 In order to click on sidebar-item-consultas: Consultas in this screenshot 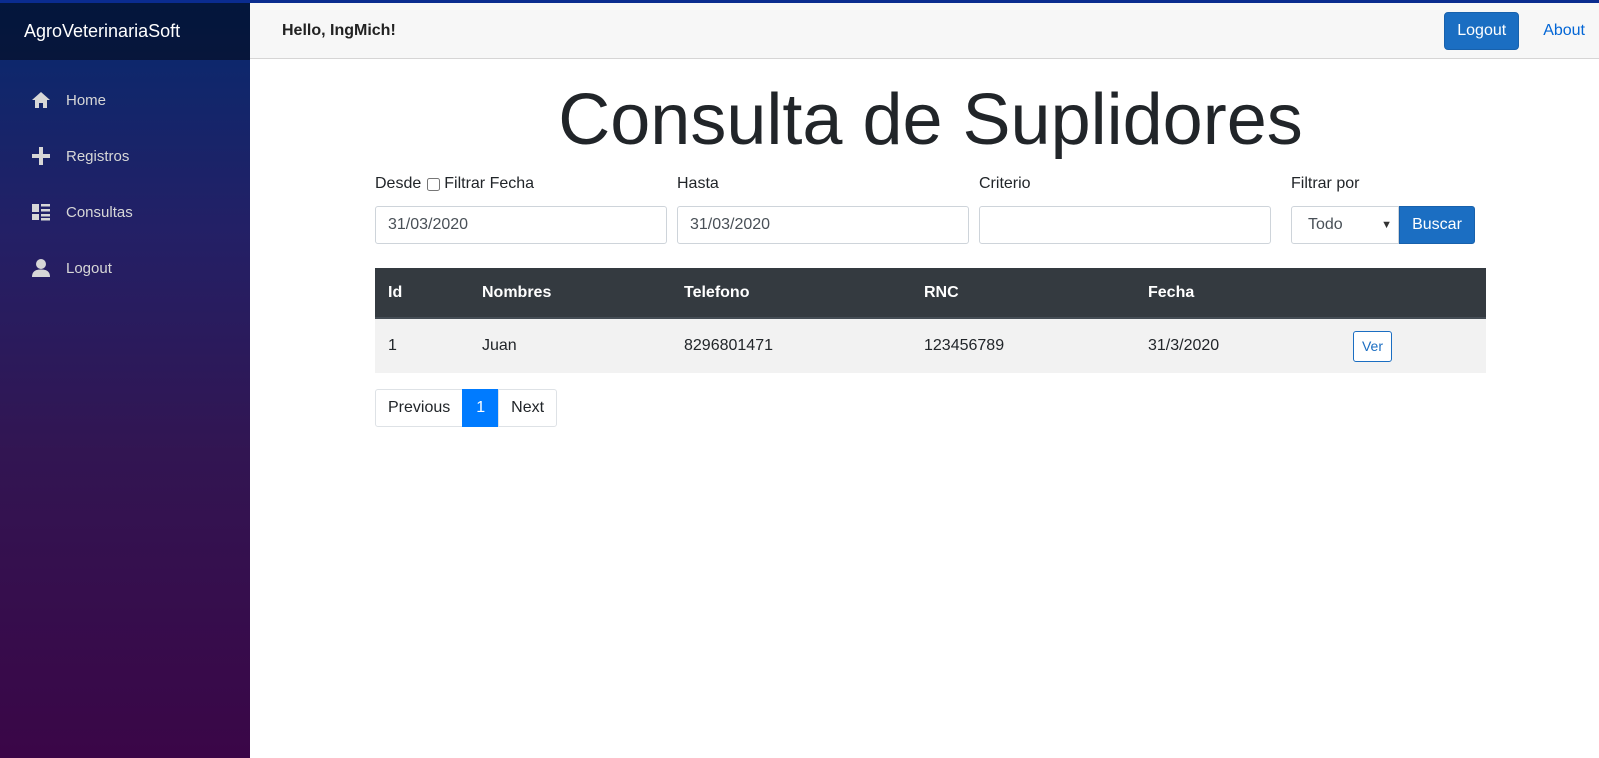, I will do `click(125, 212)`.